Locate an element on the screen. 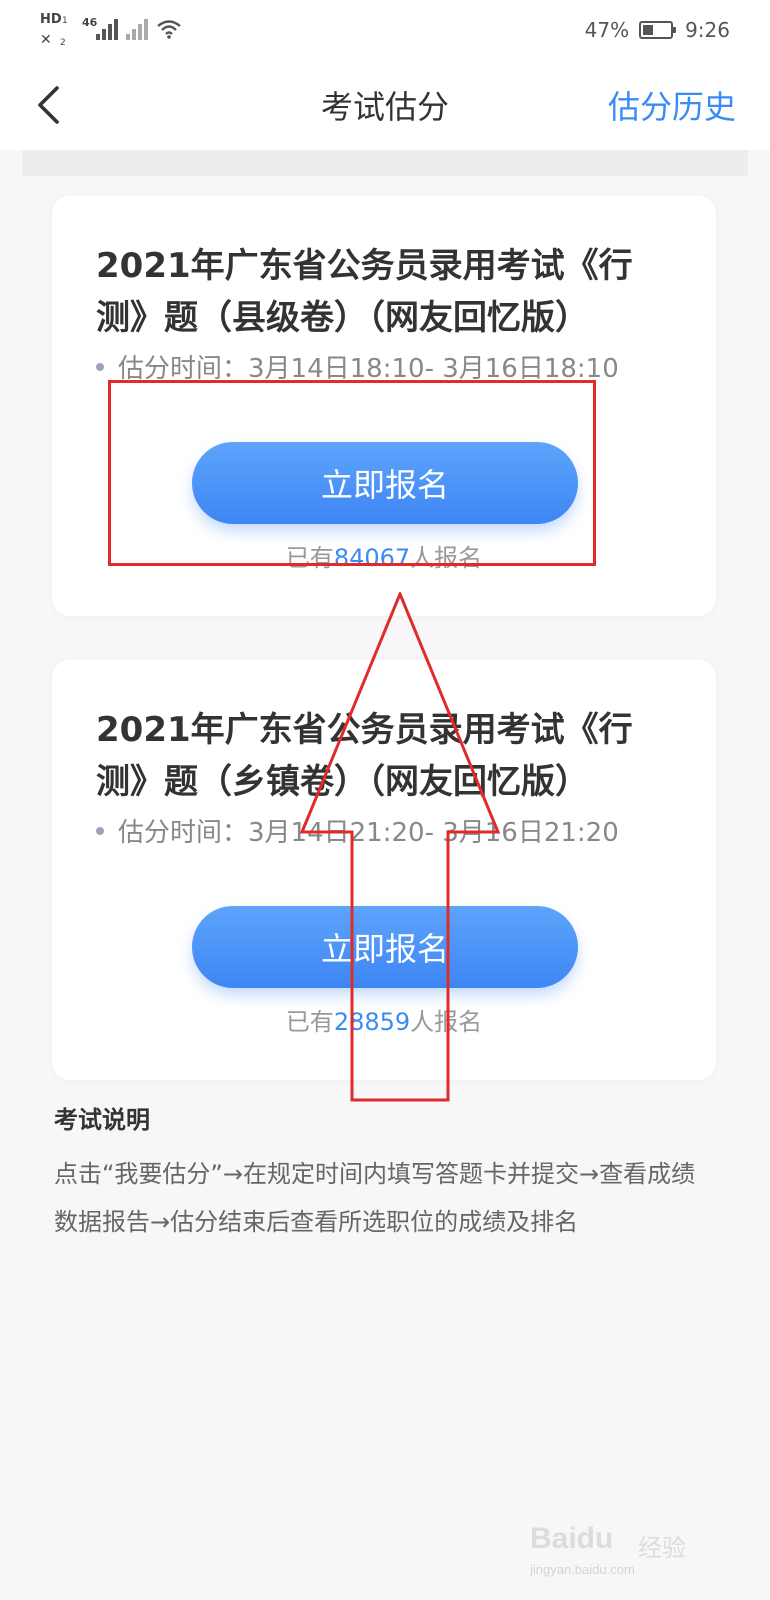  nav-divider is located at coordinates (385, 163).